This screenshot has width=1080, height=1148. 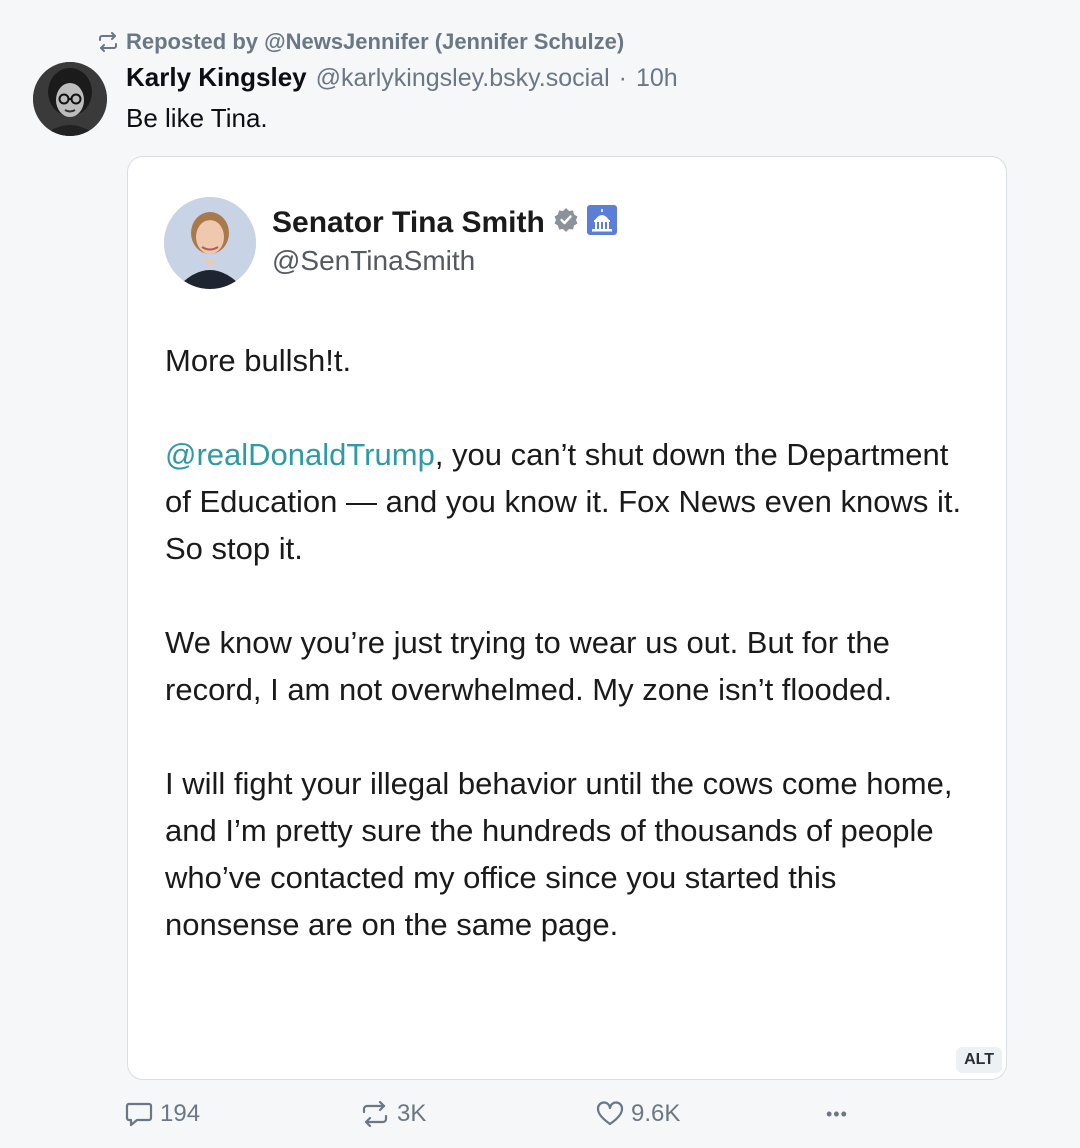 I want to click on repost-button: 3K, so click(x=393, y=1114).